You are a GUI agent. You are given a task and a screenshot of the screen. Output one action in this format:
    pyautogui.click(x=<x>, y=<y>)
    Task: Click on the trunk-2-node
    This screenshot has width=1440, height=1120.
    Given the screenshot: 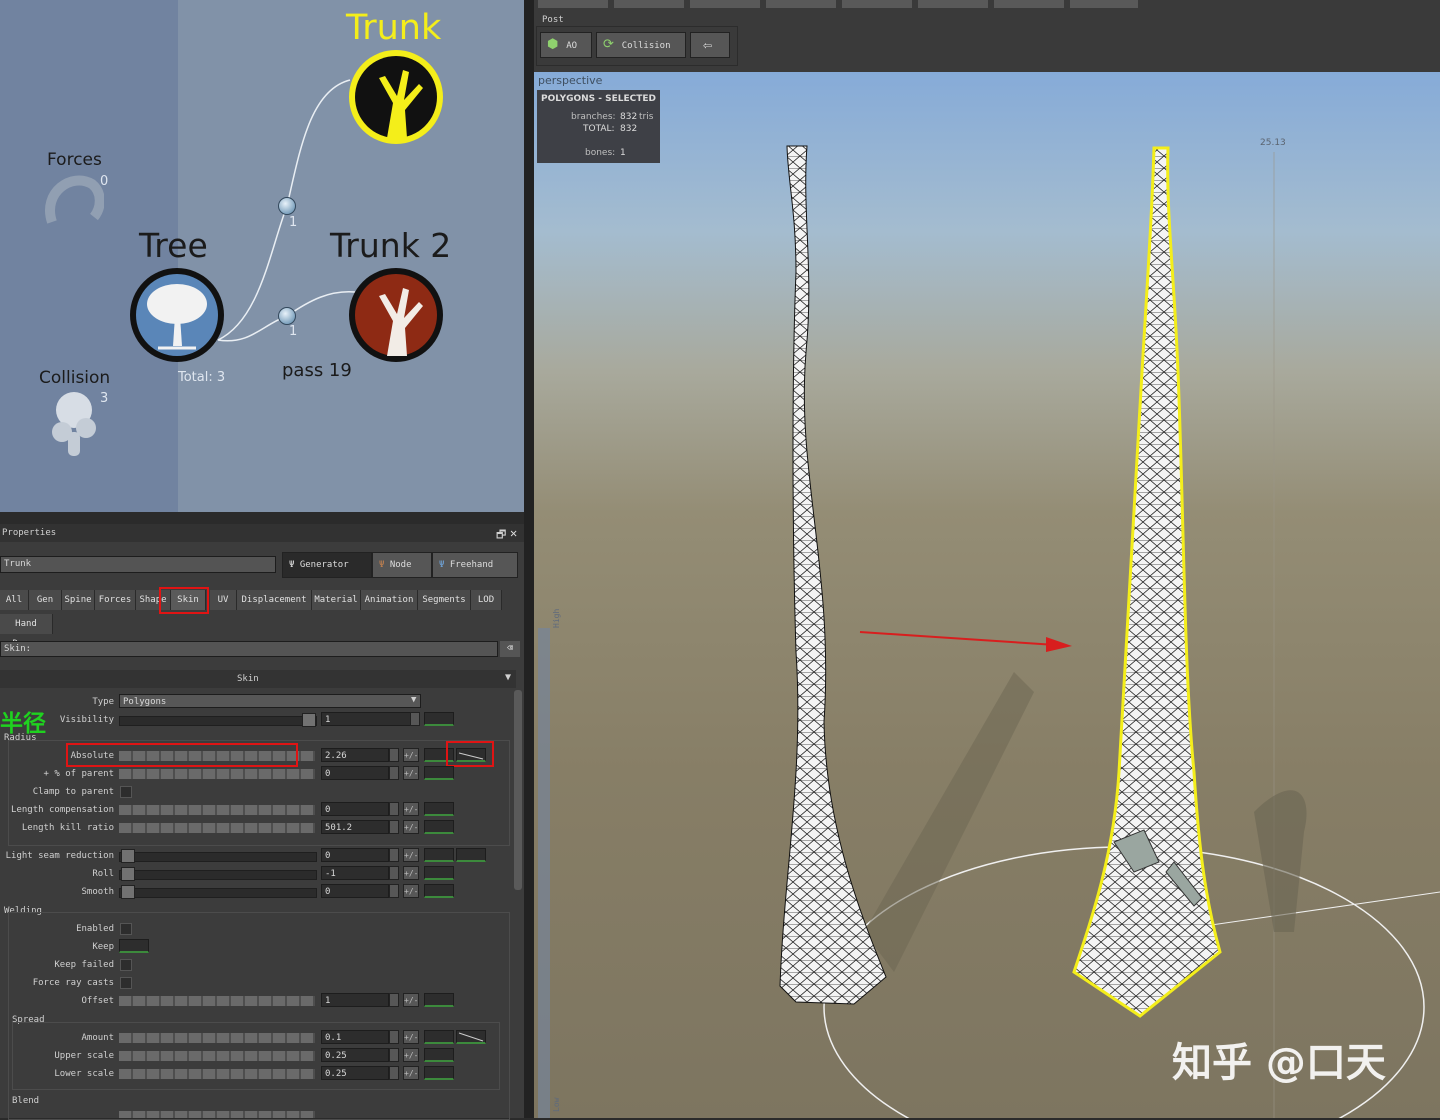 What is the action you would take?
    pyautogui.click(x=396, y=315)
    